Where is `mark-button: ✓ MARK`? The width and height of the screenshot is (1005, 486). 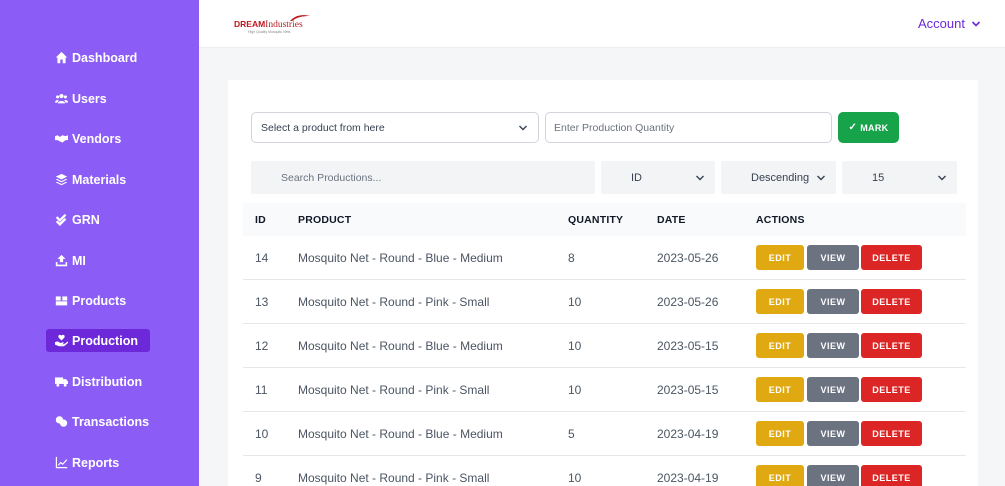 mark-button: ✓ MARK is located at coordinates (868, 127).